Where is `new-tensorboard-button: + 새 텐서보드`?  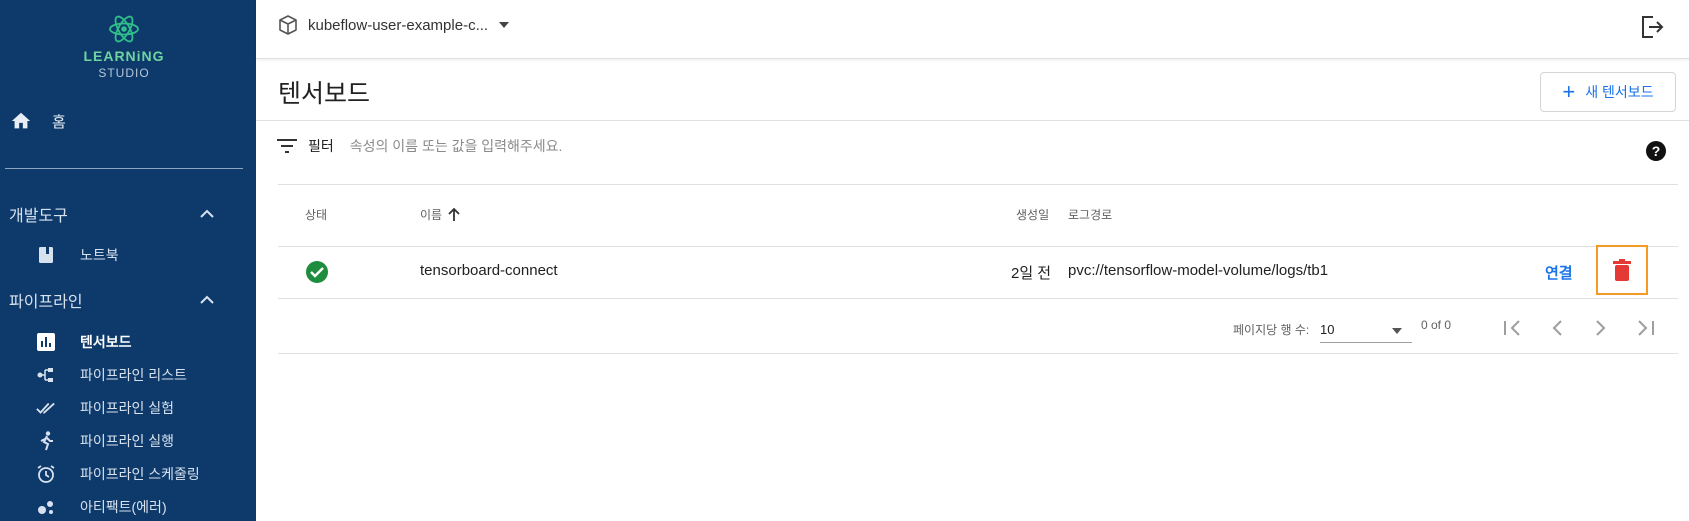 new-tensorboard-button: + 새 텐서보드 is located at coordinates (1608, 92).